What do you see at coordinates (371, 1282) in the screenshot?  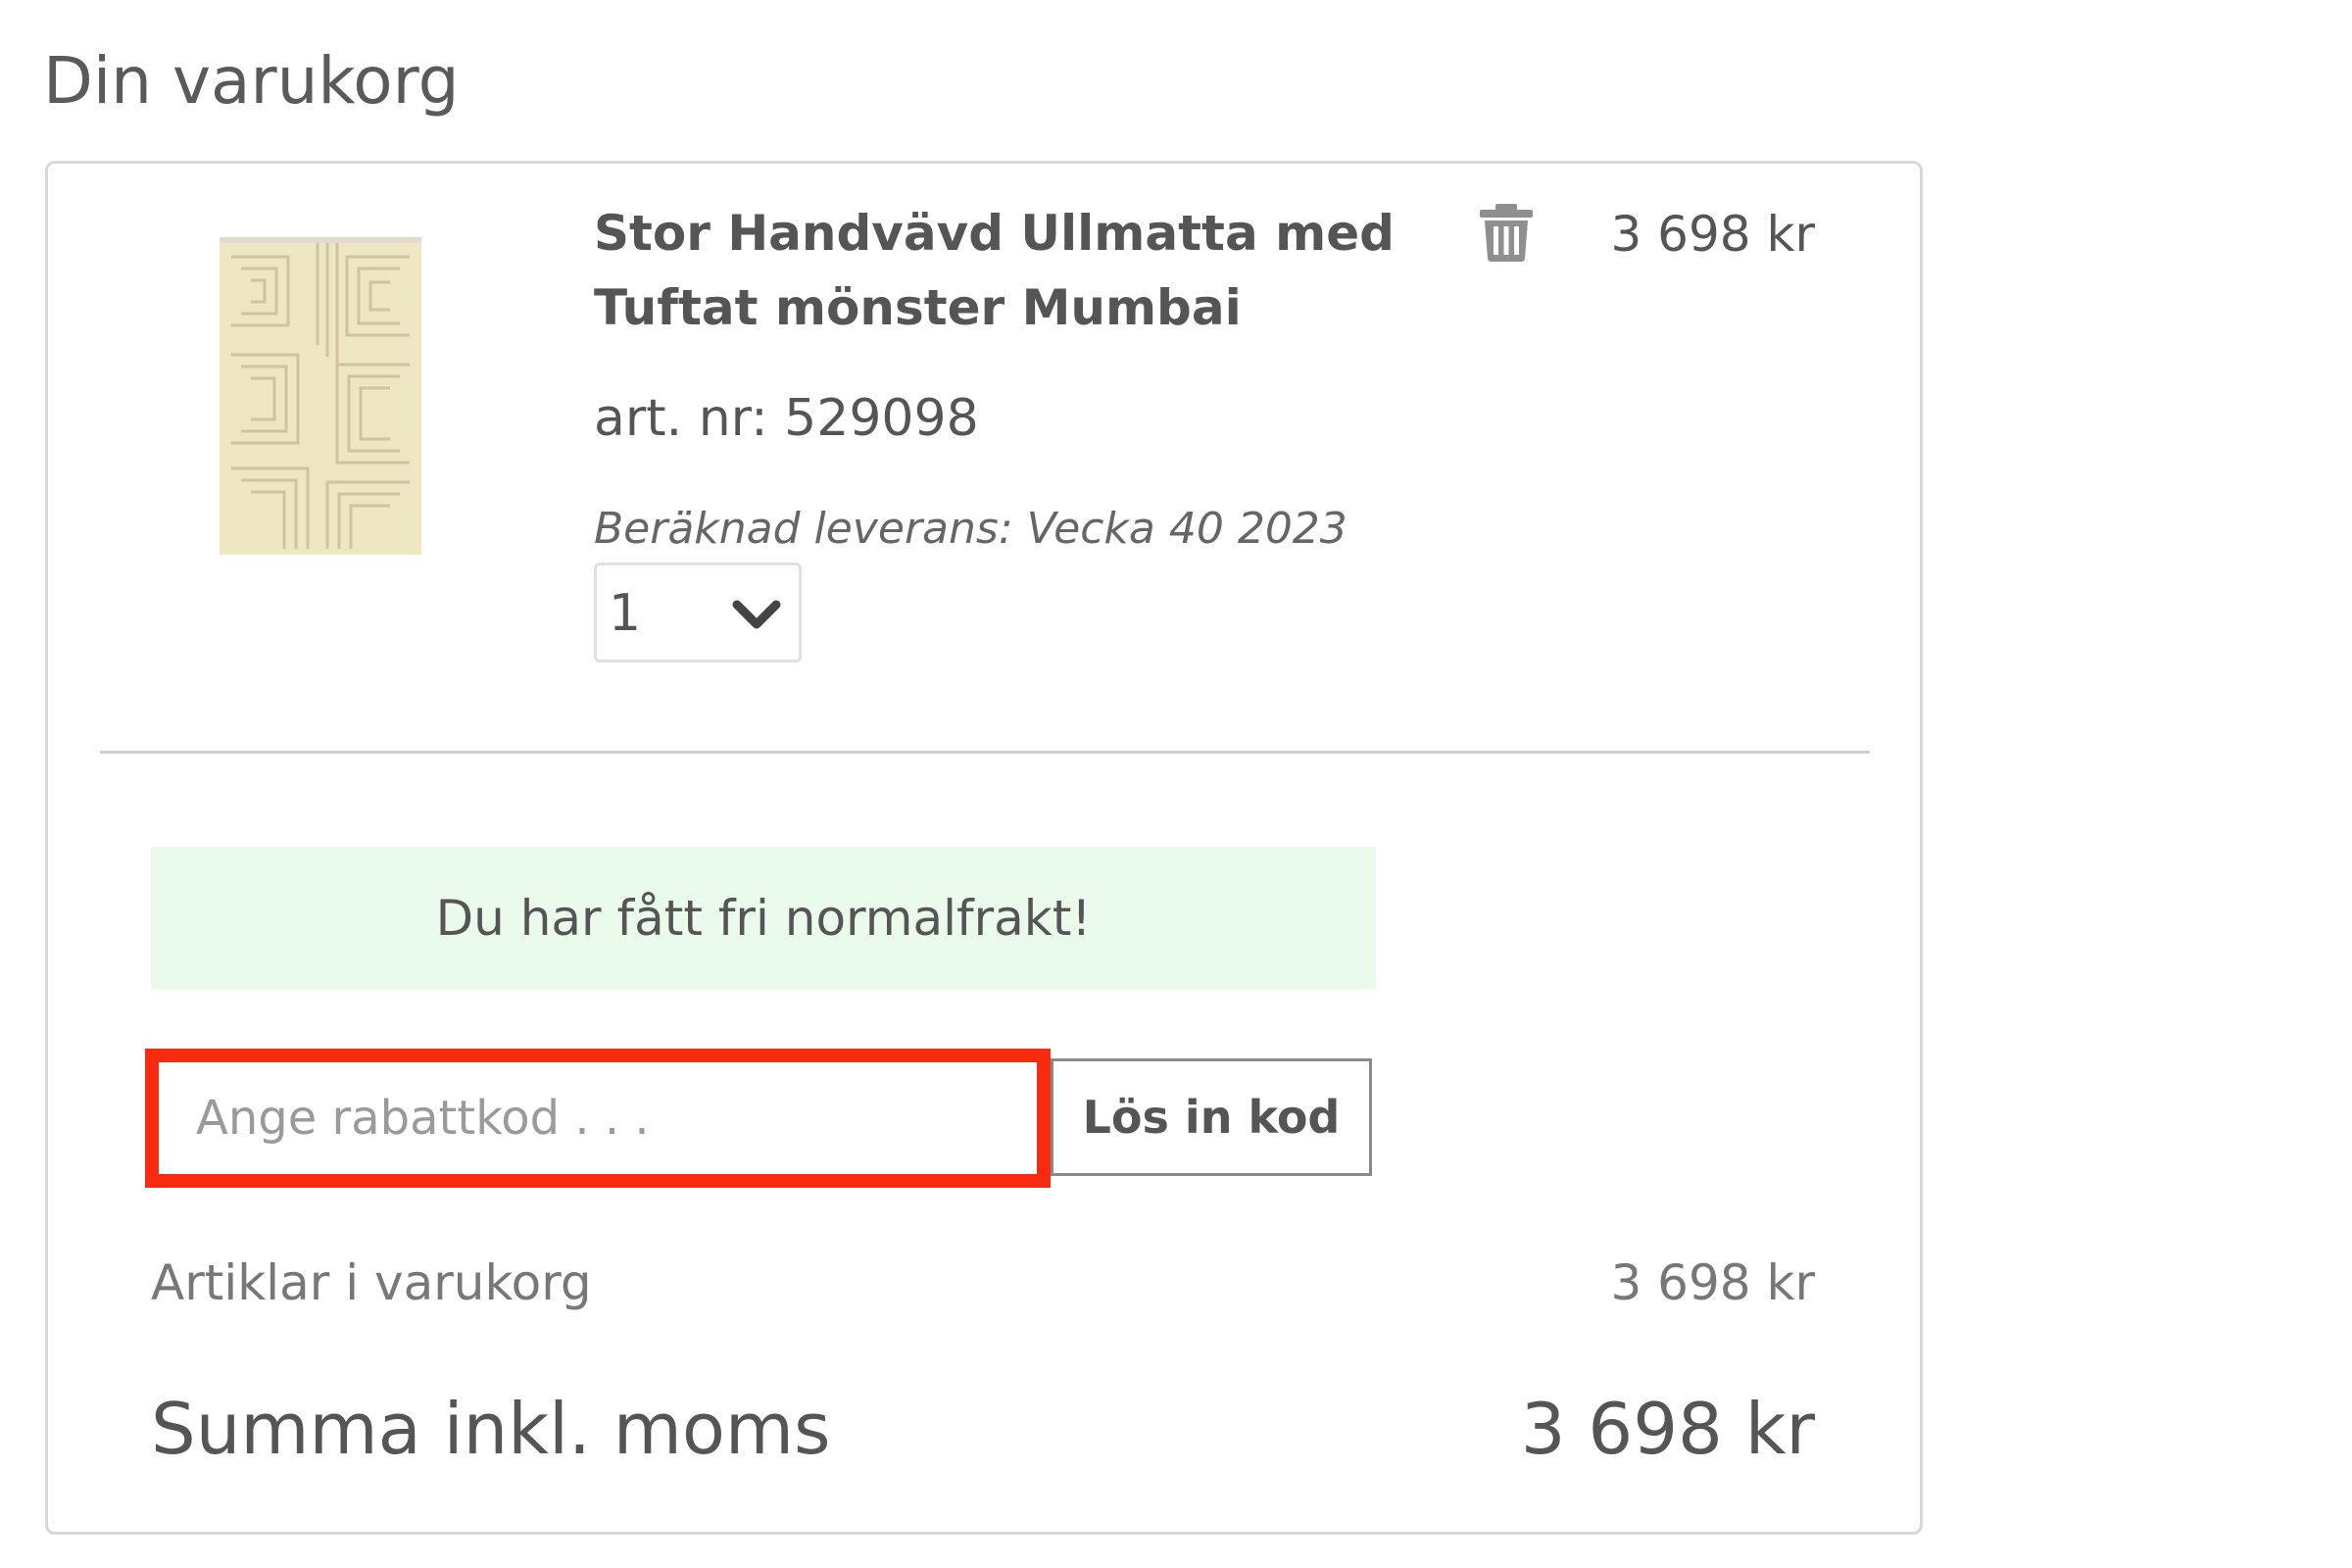 I see `subtotal-label: Artiklar i varukorg` at bounding box center [371, 1282].